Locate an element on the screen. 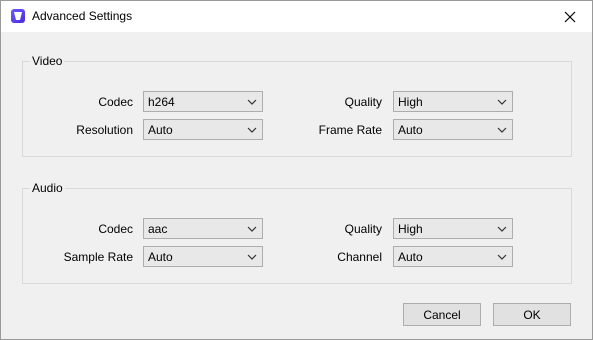 The height and width of the screenshot is (340, 593). audio-sample-rate-value: Auto is located at coordinates (160, 256).